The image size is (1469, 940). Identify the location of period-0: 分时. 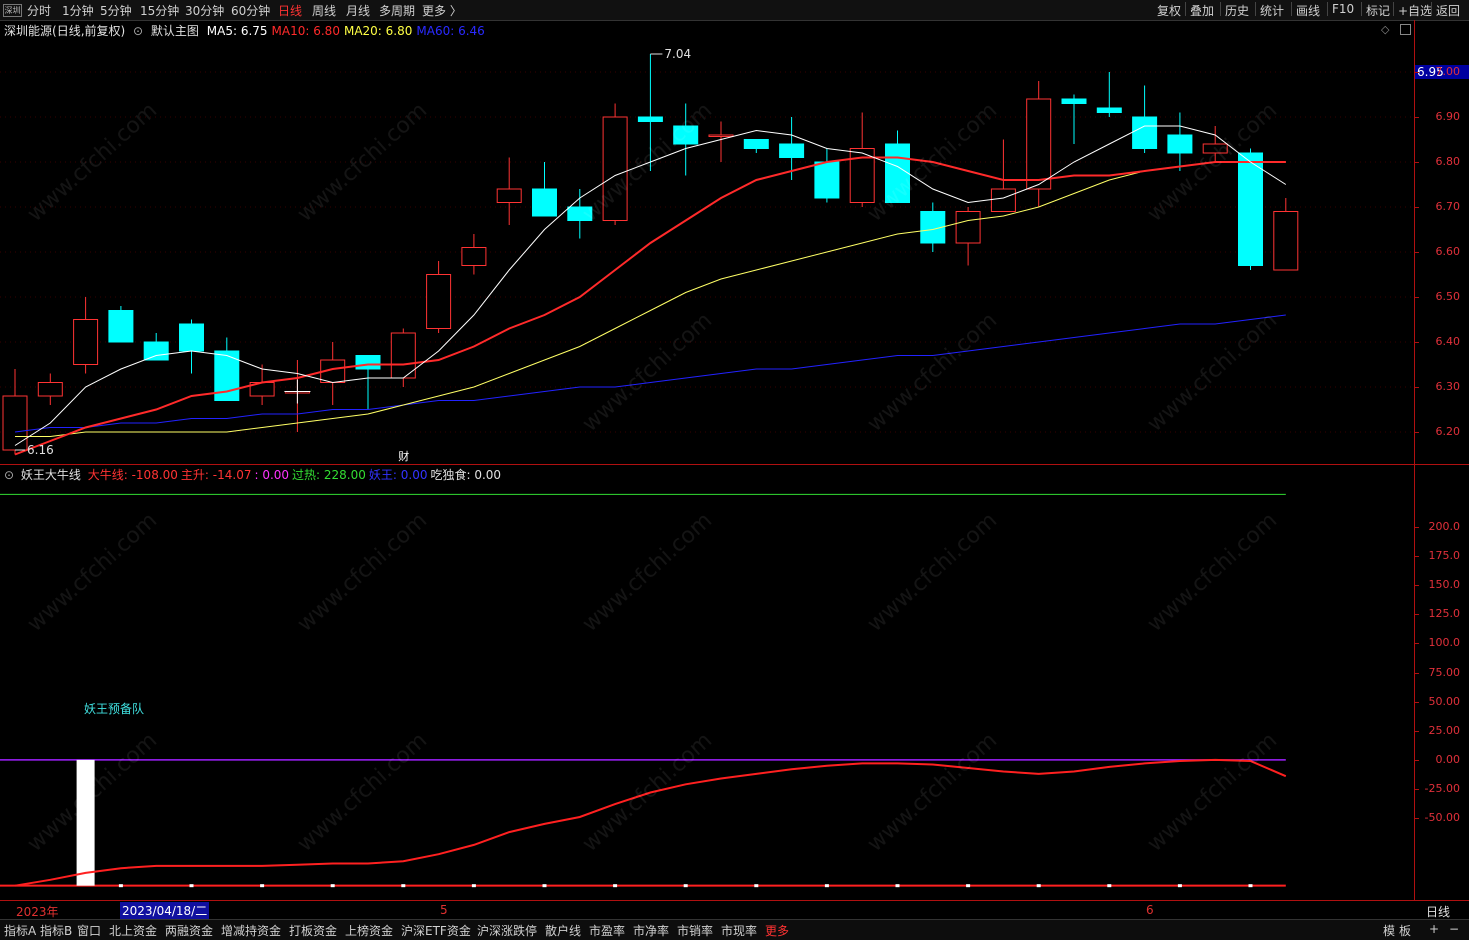
(39, 10).